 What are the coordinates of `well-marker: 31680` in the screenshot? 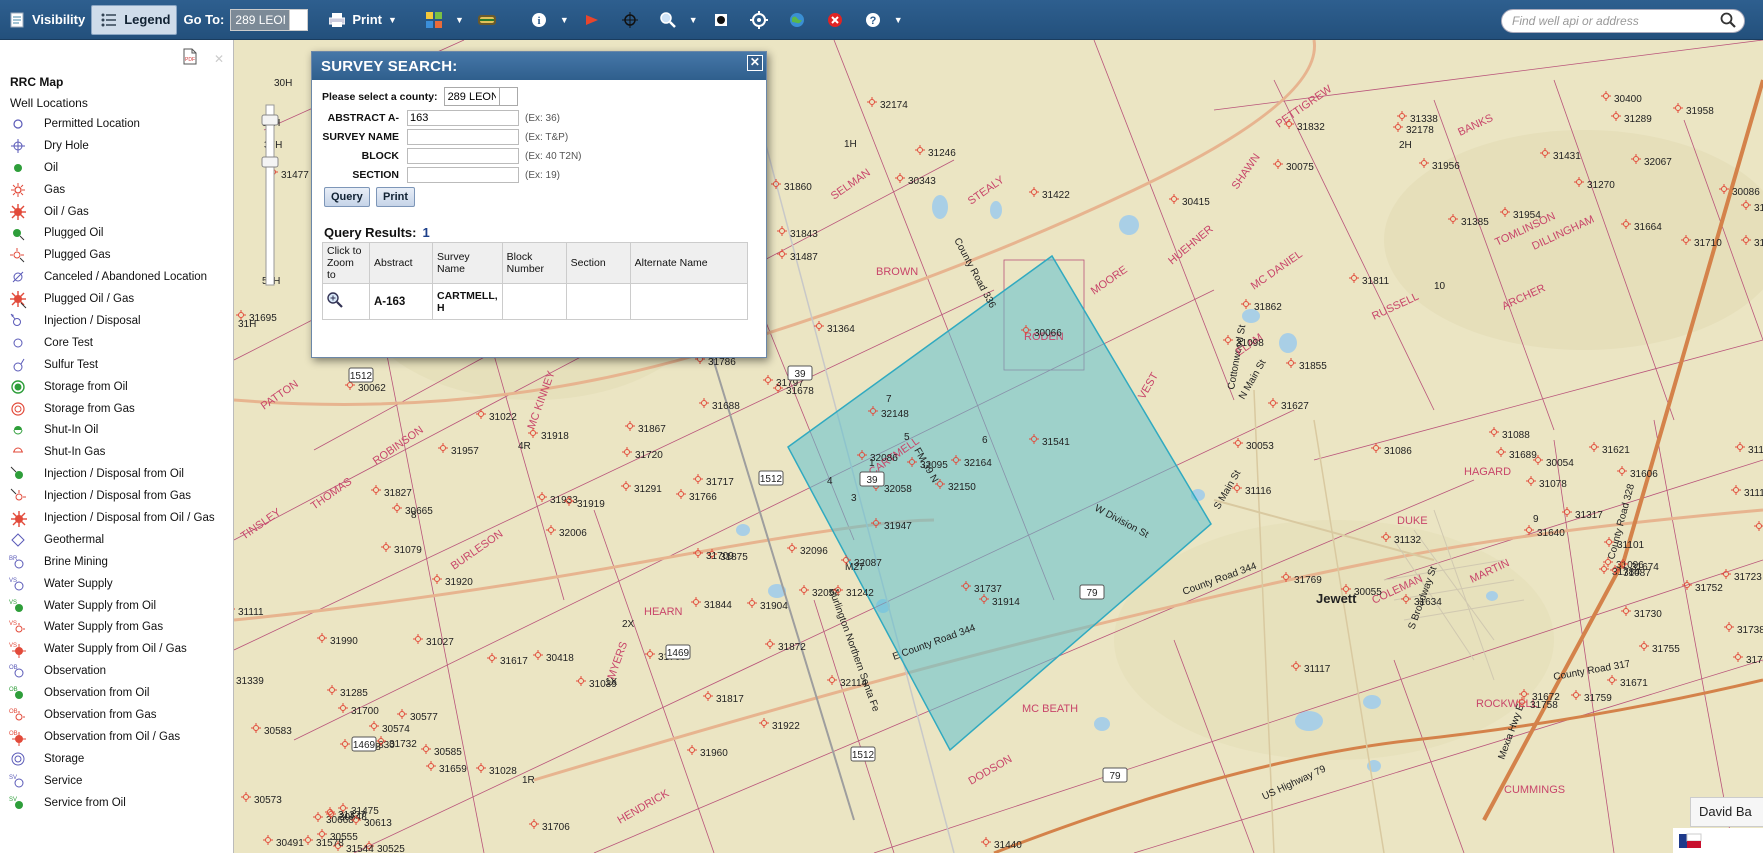 It's located at (248, 41).